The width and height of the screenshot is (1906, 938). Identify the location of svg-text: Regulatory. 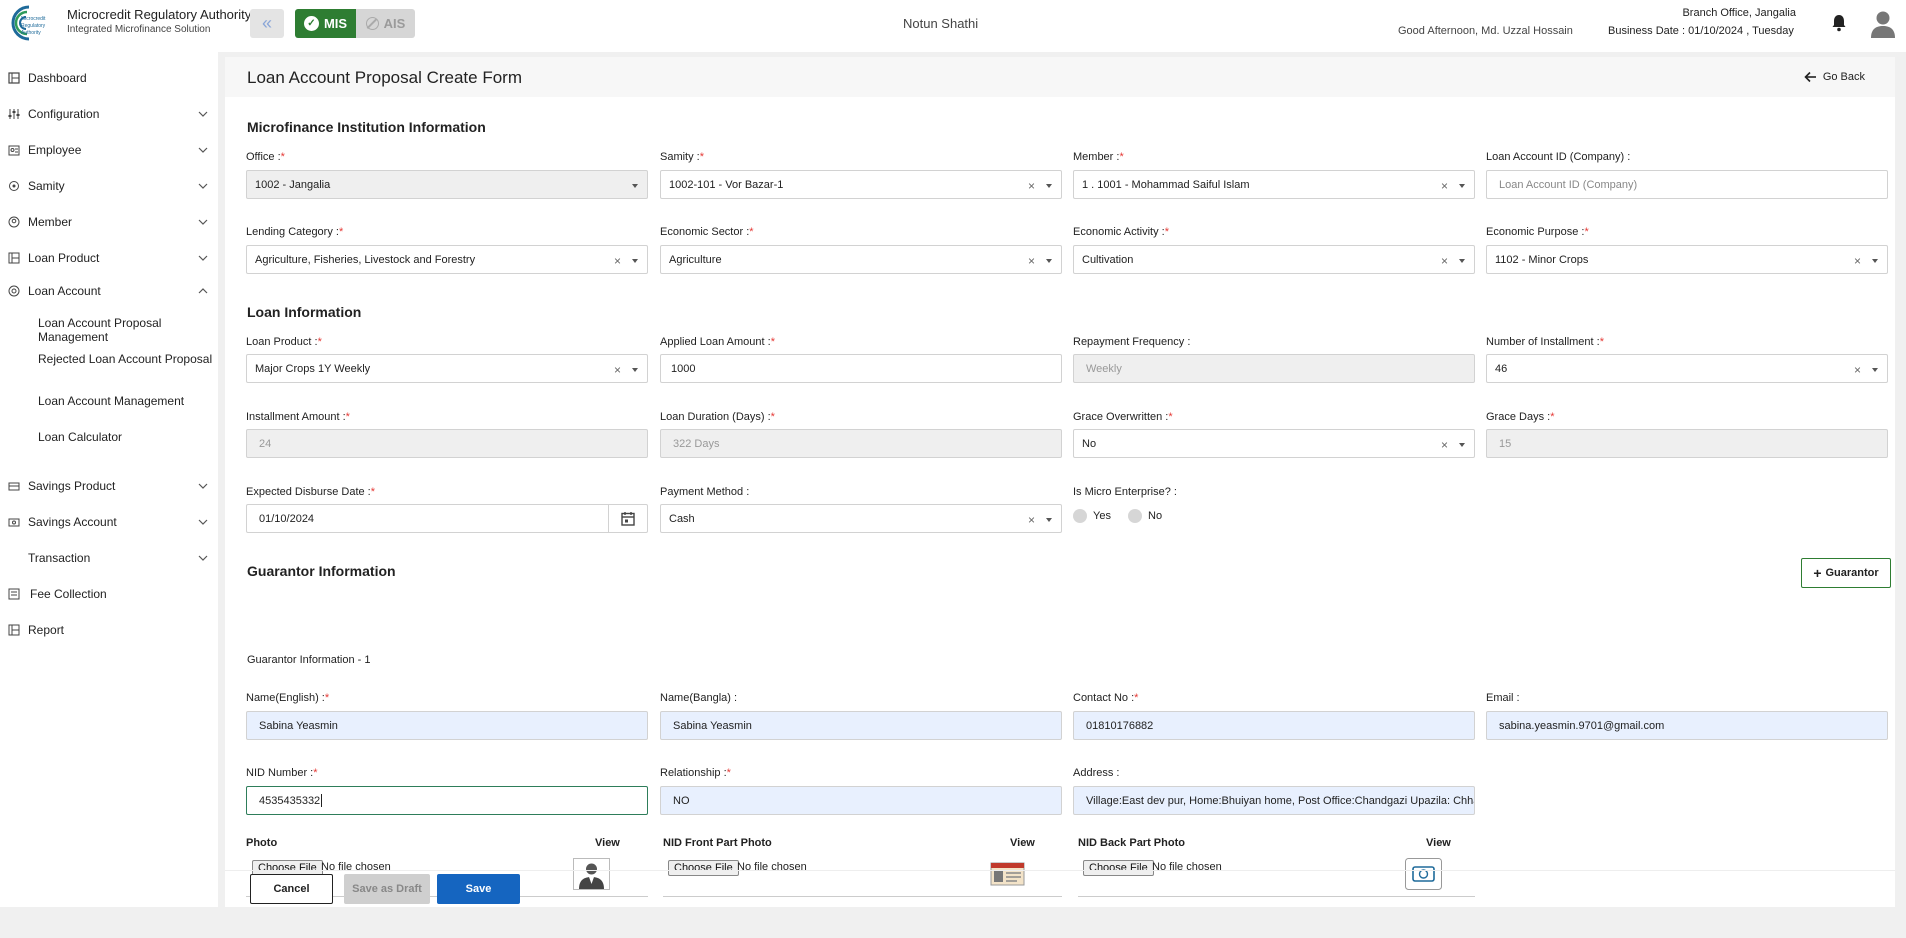
(33, 26).